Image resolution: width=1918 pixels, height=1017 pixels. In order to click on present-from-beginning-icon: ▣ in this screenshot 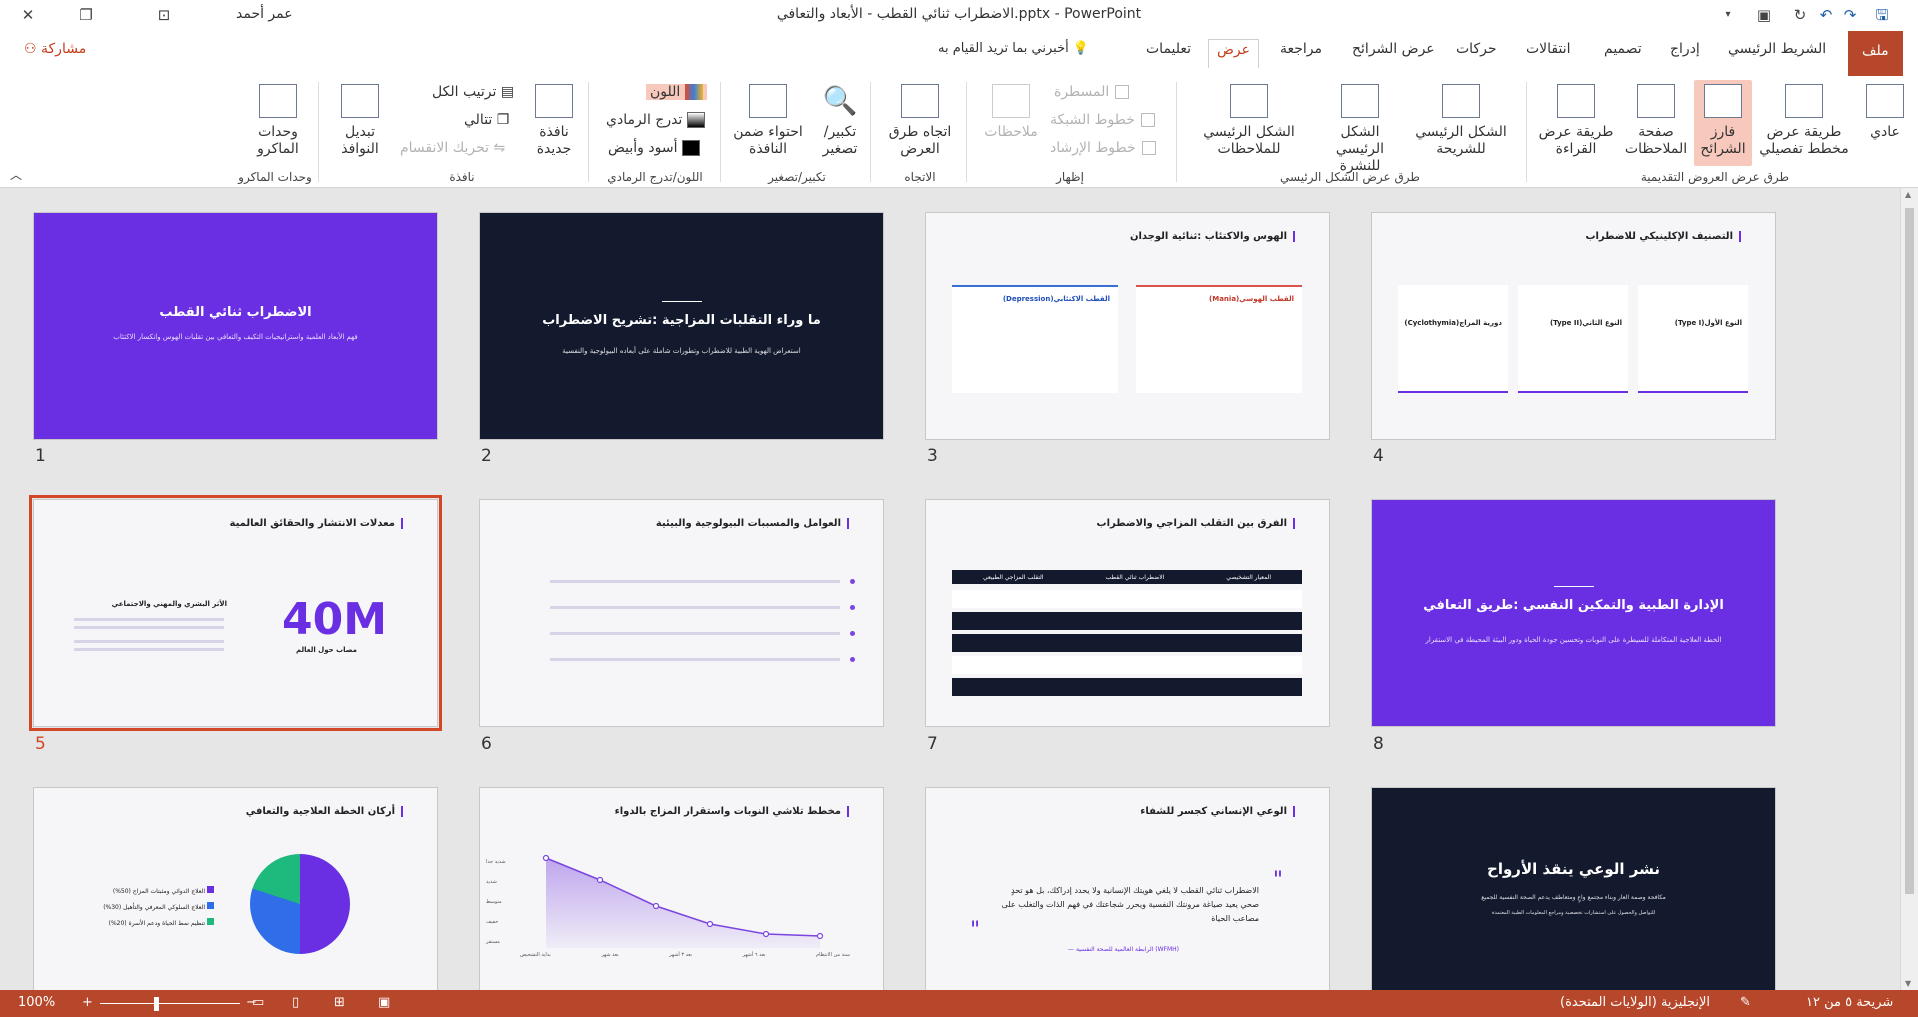, I will do `click(1764, 15)`.